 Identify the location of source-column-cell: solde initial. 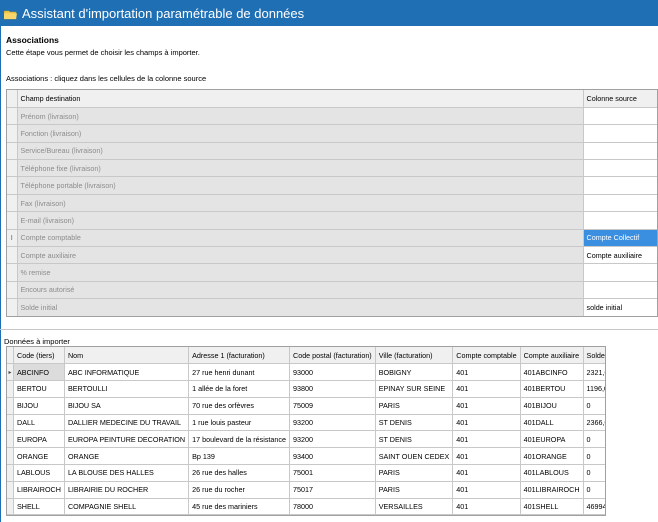
(620, 307).